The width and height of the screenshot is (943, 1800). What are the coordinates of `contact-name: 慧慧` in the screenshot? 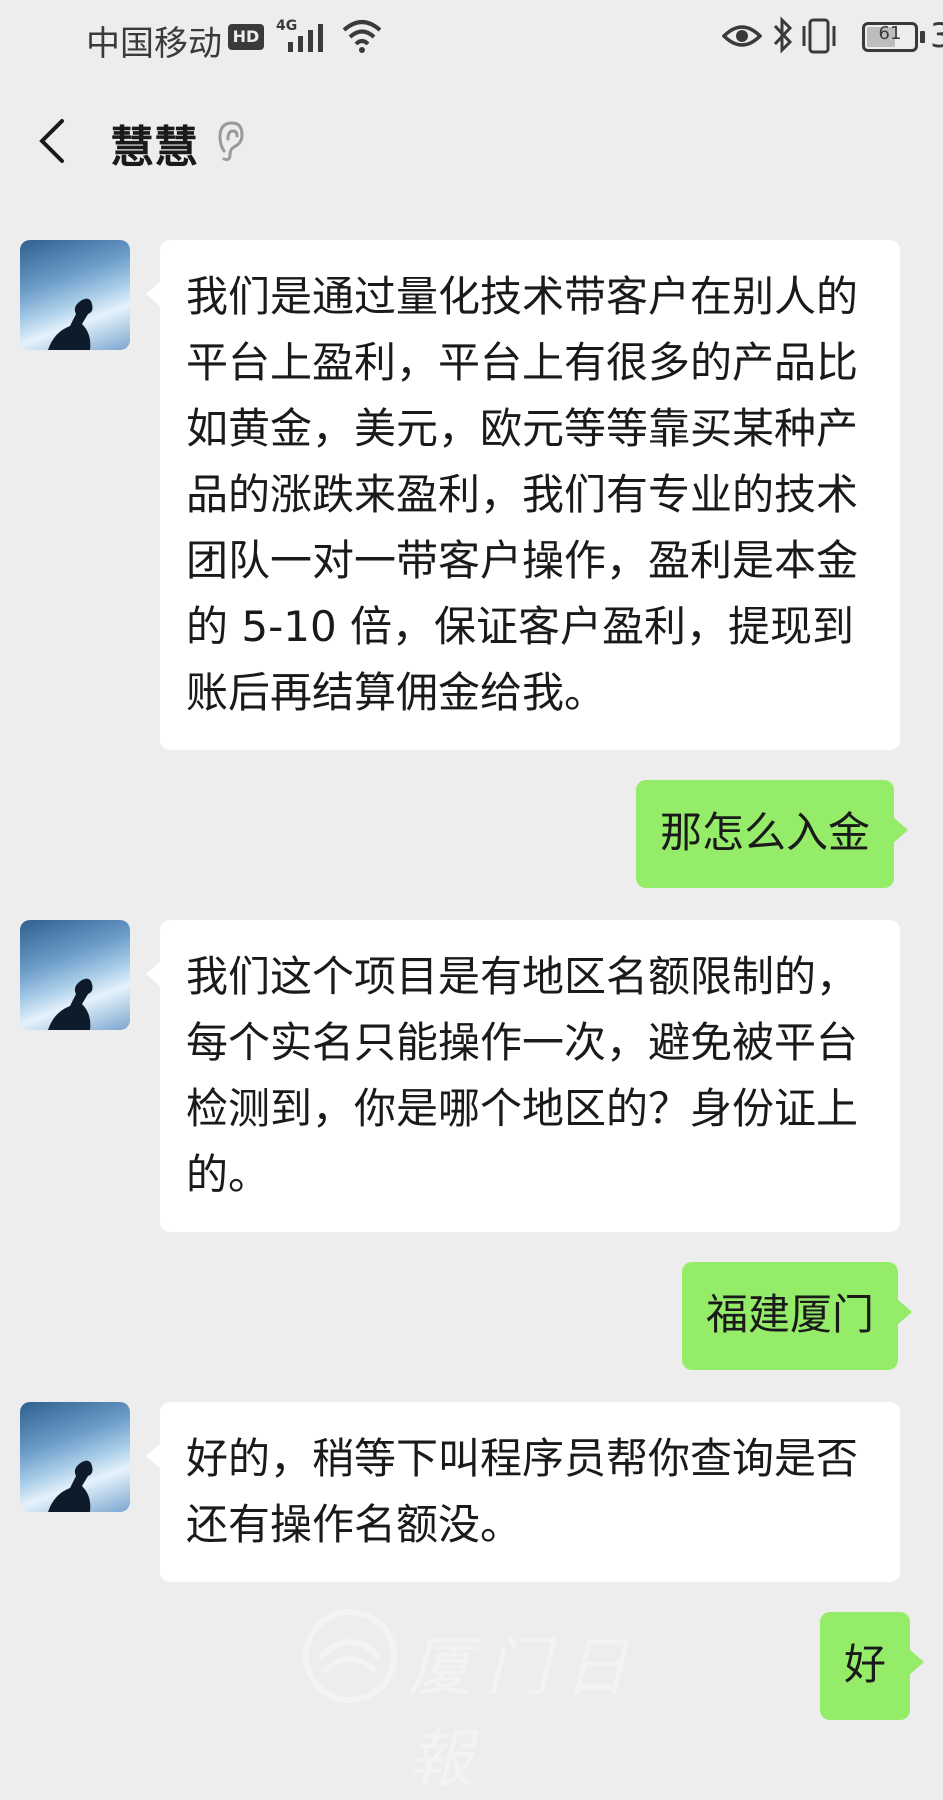 It's located at (154, 143).